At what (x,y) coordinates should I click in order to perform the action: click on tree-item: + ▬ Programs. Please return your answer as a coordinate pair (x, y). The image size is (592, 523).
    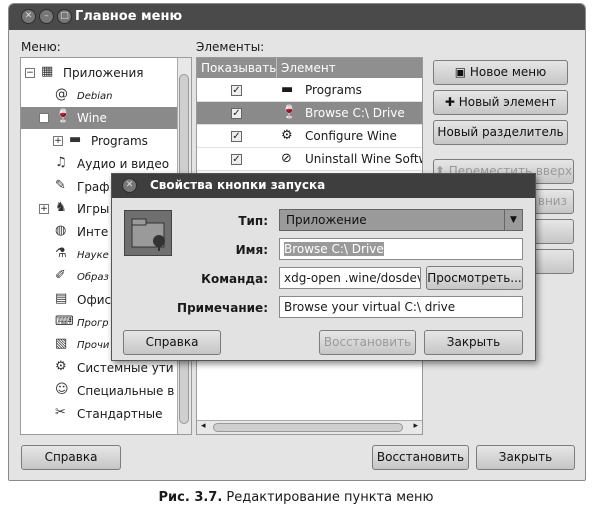
    Looking at the image, I should click on (106, 141).